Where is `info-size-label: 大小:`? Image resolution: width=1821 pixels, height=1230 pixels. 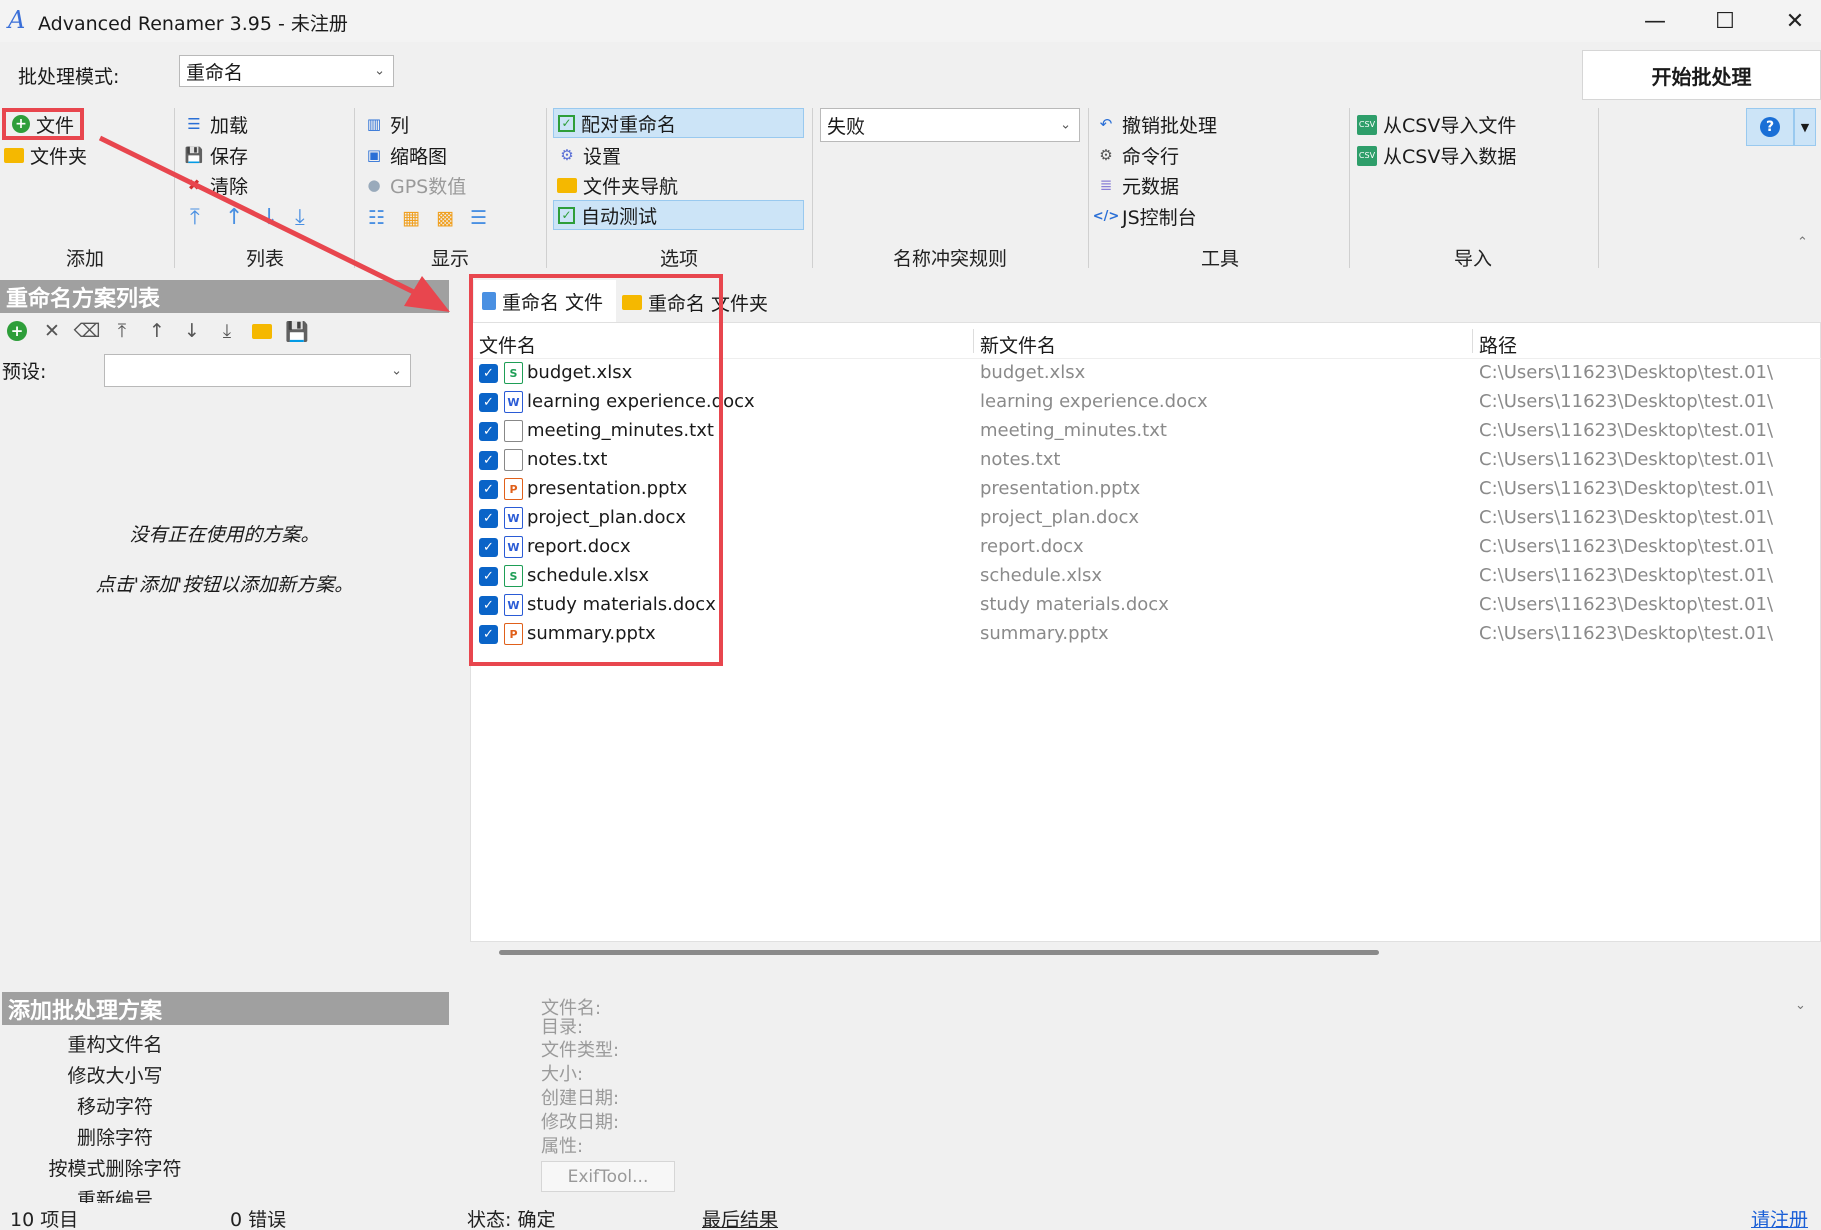
info-size-label: 大小: is located at coordinates (562, 1074).